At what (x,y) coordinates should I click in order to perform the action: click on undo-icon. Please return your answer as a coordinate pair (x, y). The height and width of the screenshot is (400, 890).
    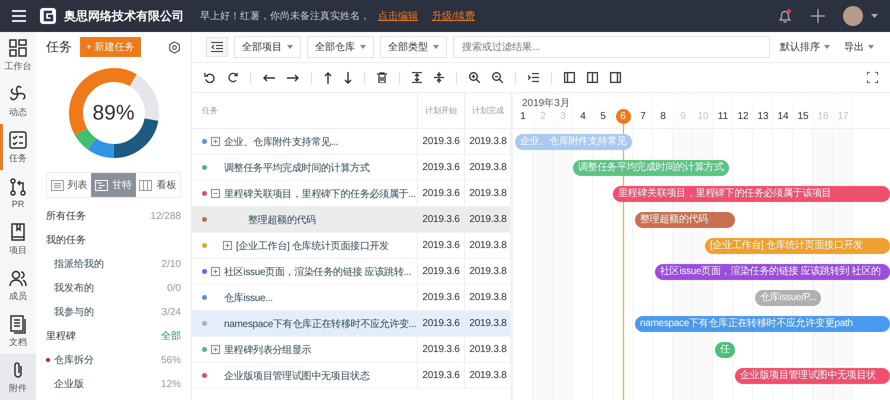
    Looking at the image, I should click on (209, 77).